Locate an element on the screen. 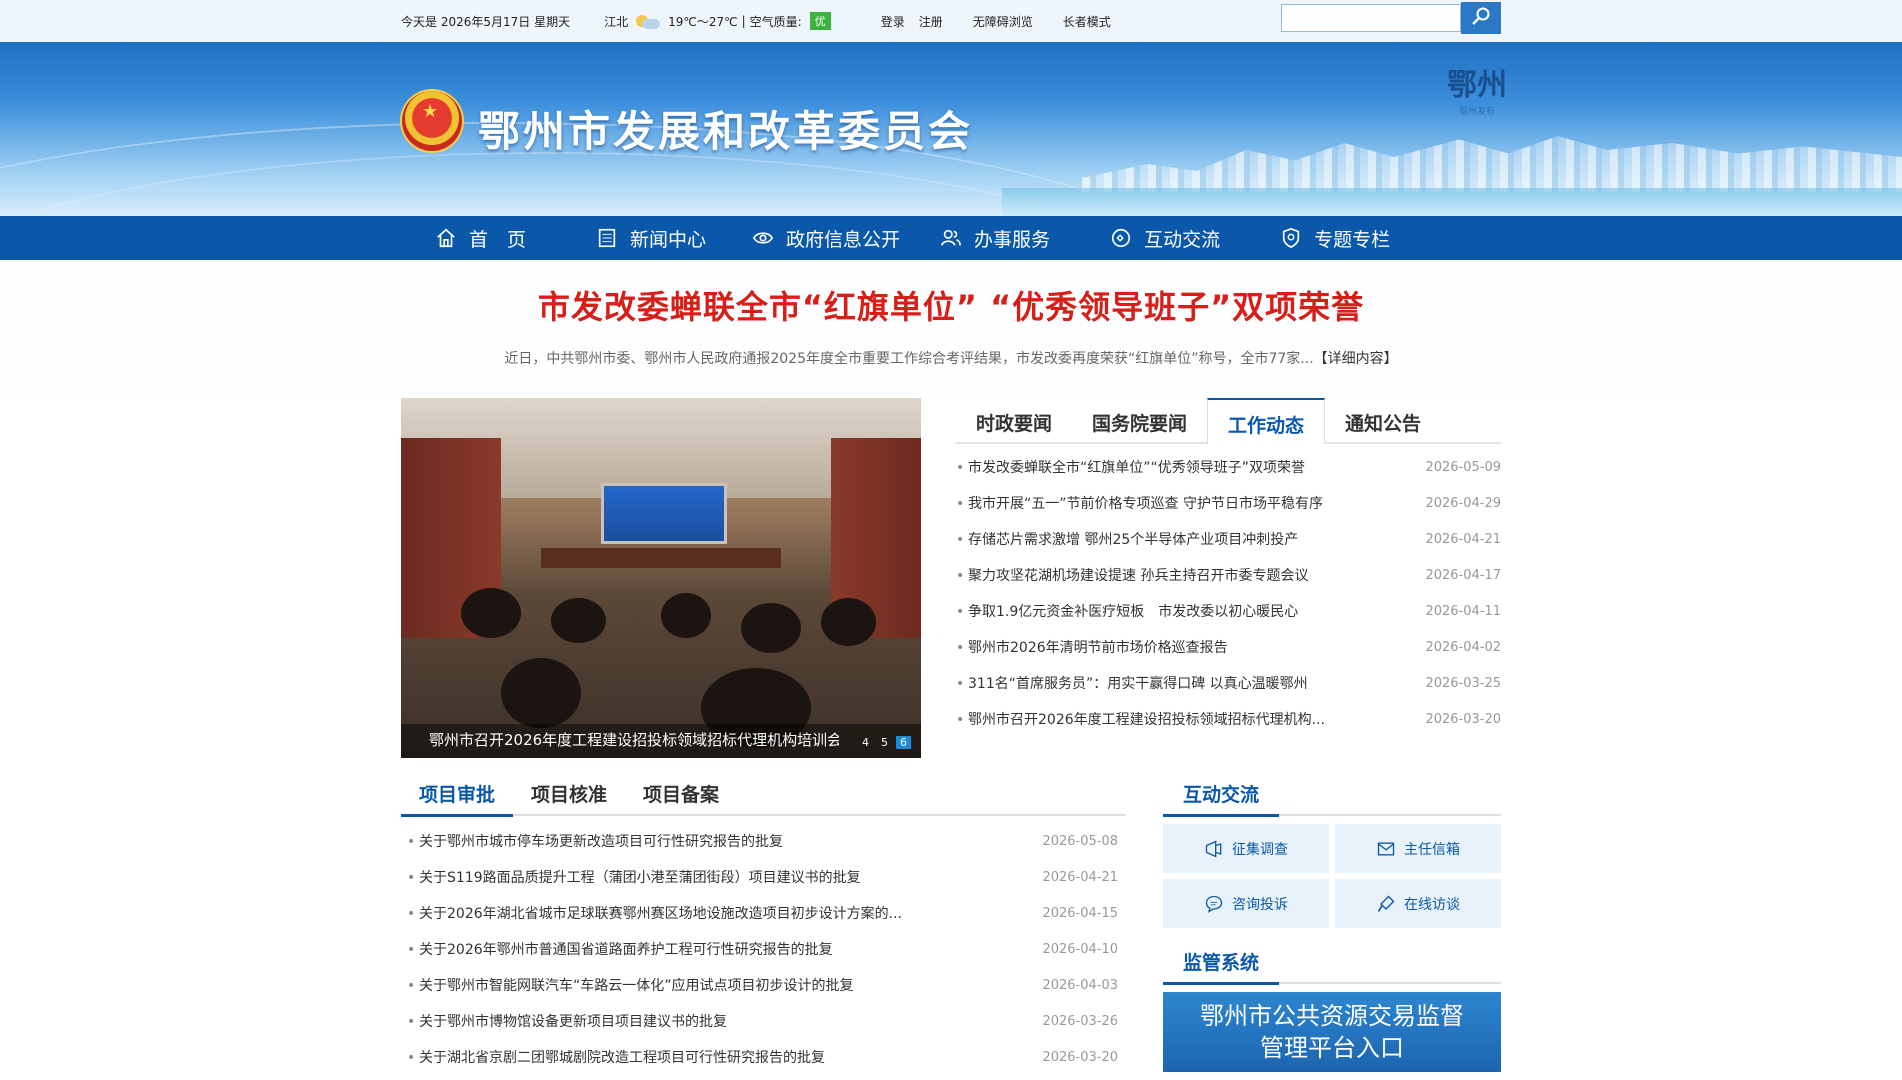  nav-news-label: 新闻中心 is located at coordinates (668, 239).